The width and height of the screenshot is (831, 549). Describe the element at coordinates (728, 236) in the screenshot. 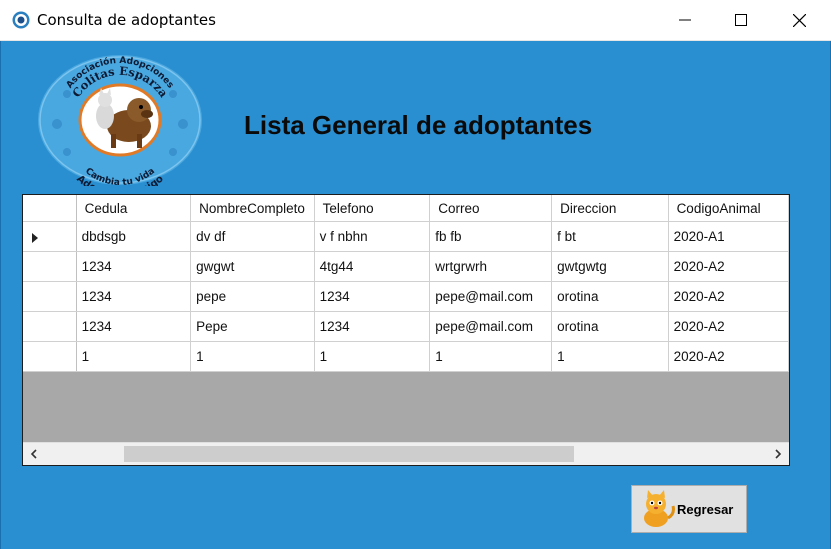

I see `table-cell: 2020-A1` at that location.